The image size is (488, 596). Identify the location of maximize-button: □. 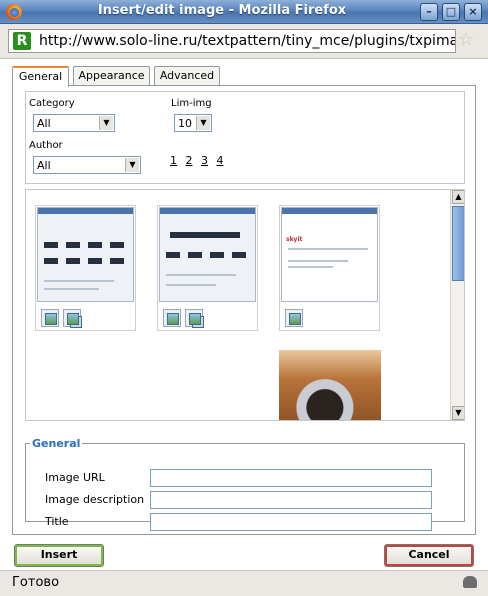
(451, 12).